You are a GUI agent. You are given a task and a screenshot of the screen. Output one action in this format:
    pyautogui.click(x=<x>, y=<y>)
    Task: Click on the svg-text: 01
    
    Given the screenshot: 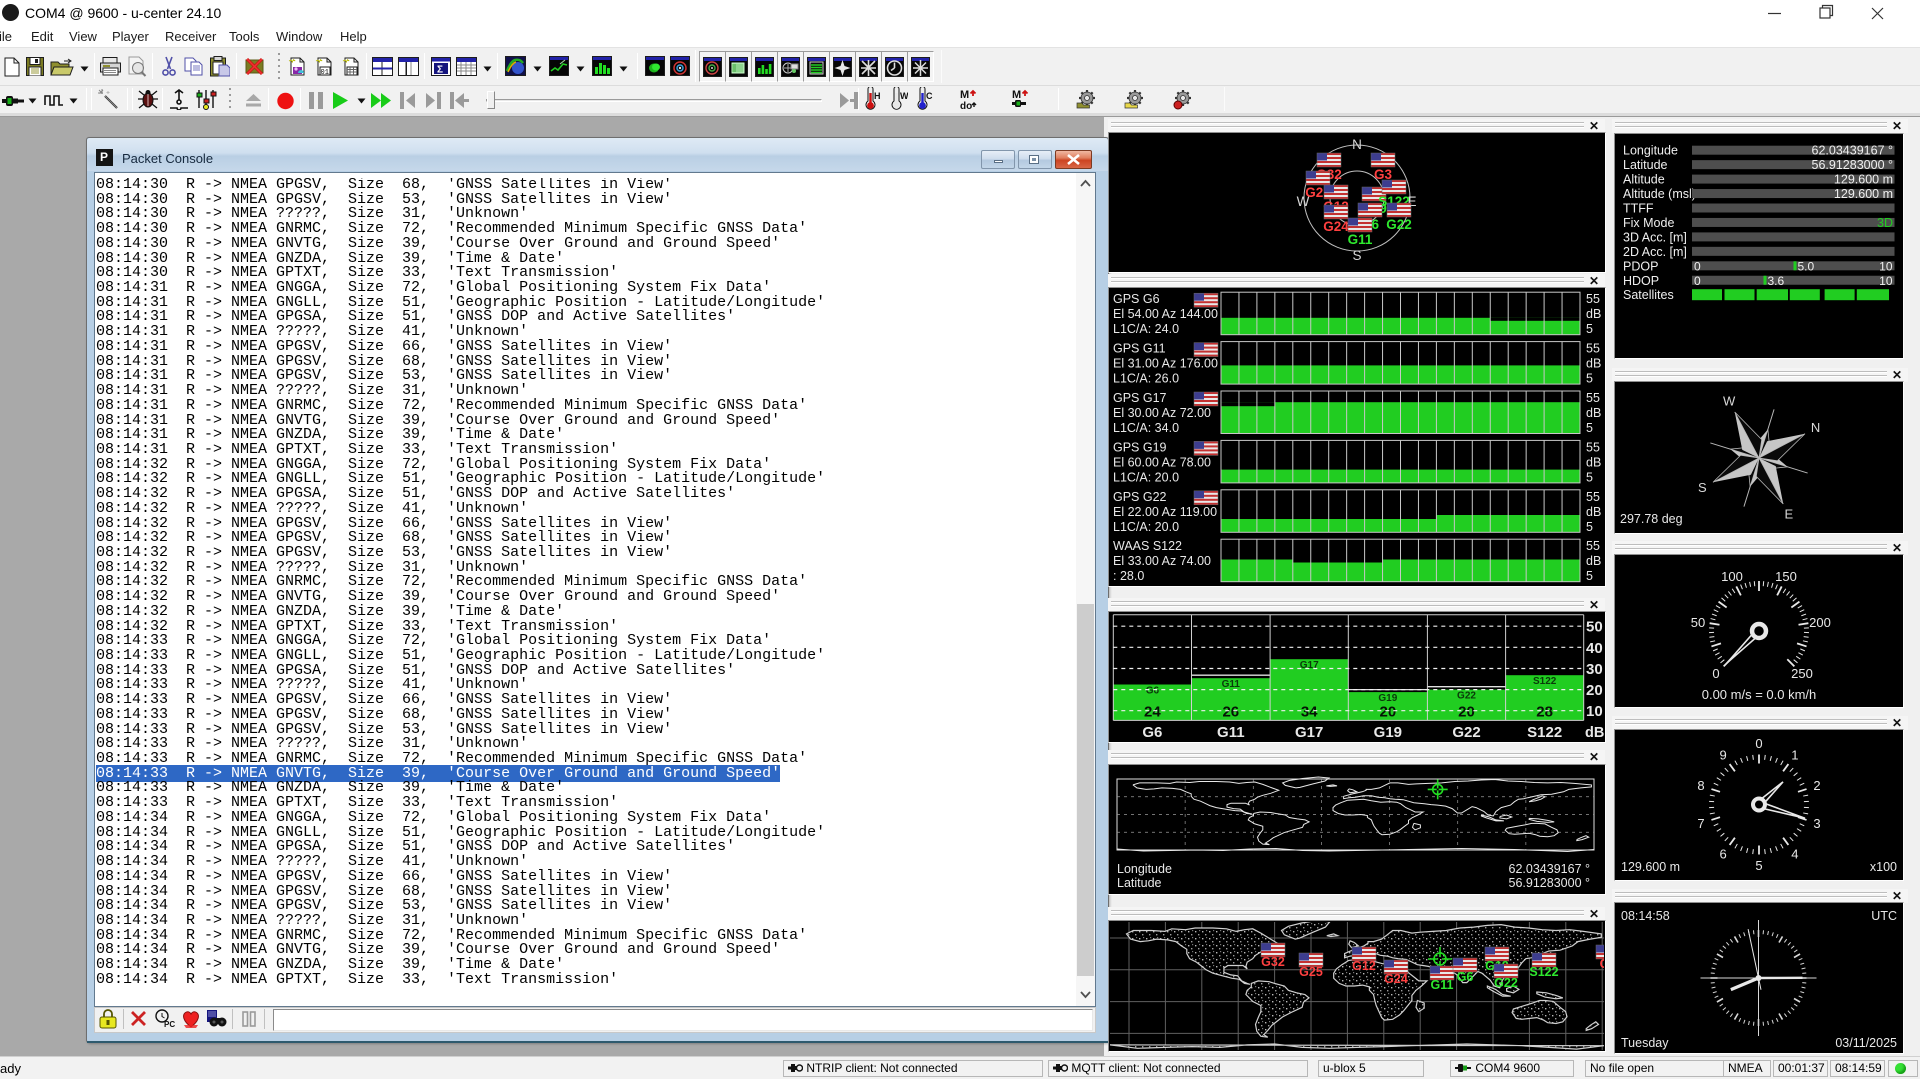 What is the action you would take?
    pyautogui.click(x=325, y=73)
    